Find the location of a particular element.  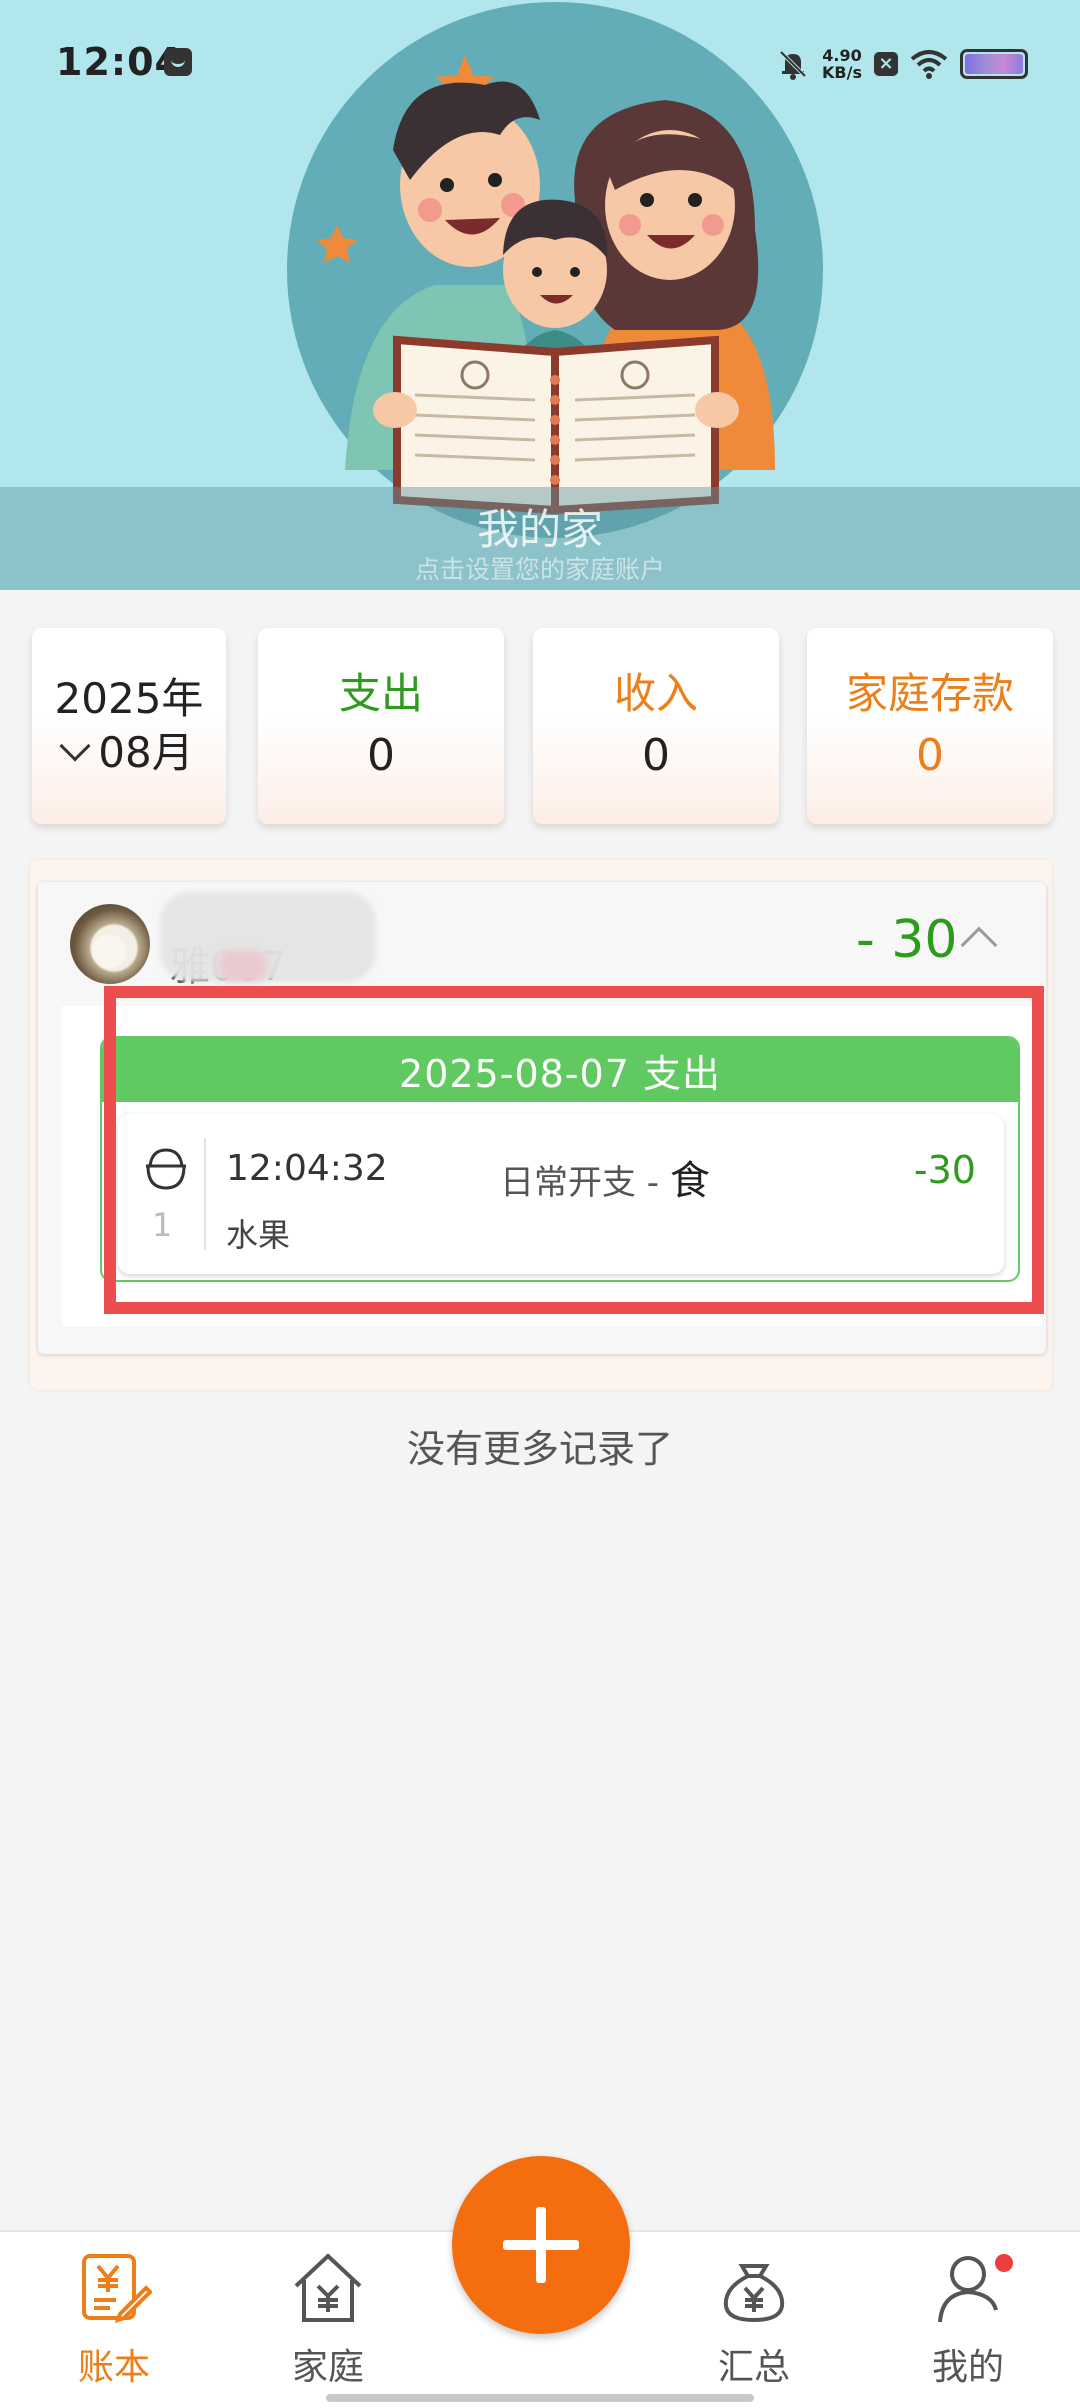

income-label: 收入 is located at coordinates (655, 693).